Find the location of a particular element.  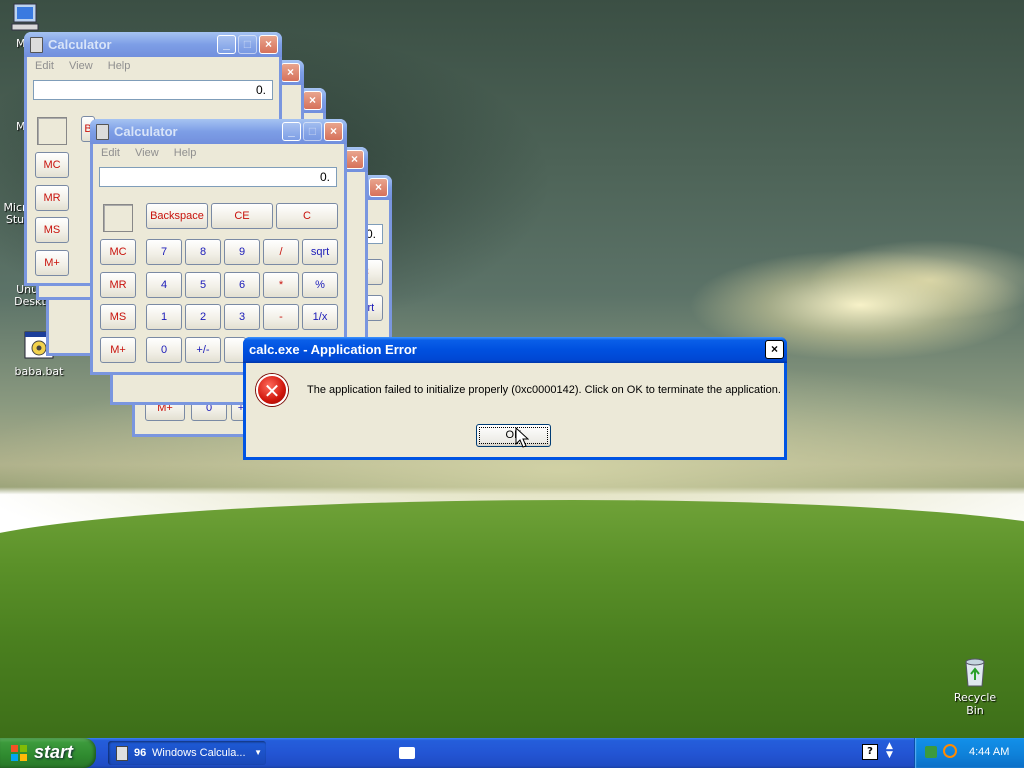

ok-button: OK is located at coordinates (513, 435).